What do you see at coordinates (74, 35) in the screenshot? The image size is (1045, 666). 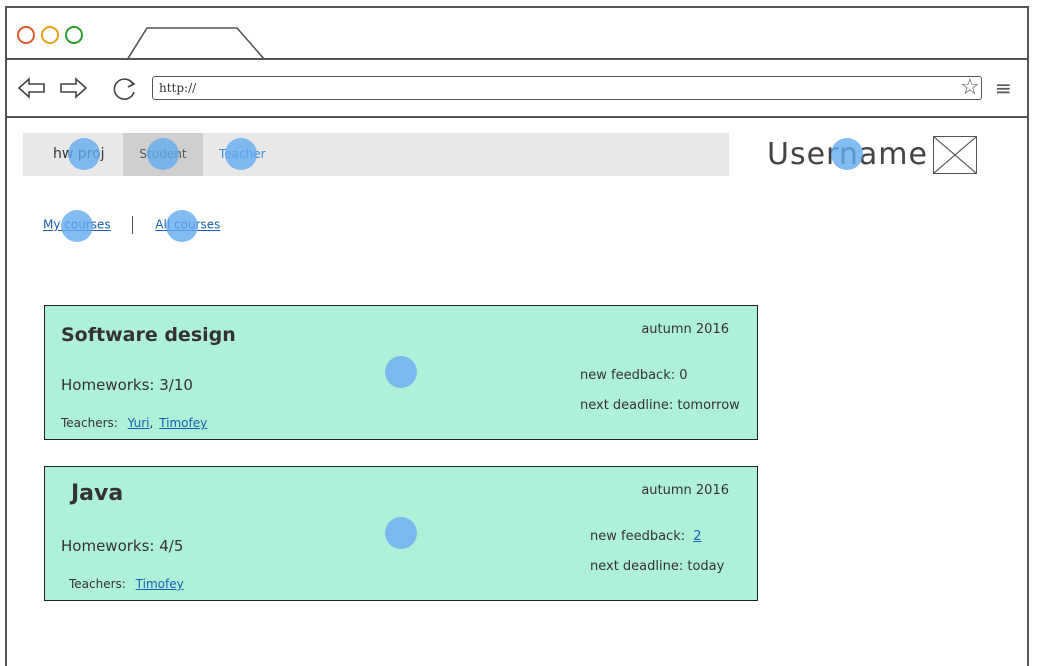 I see `maximize-window-dot` at bounding box center [74, 35].